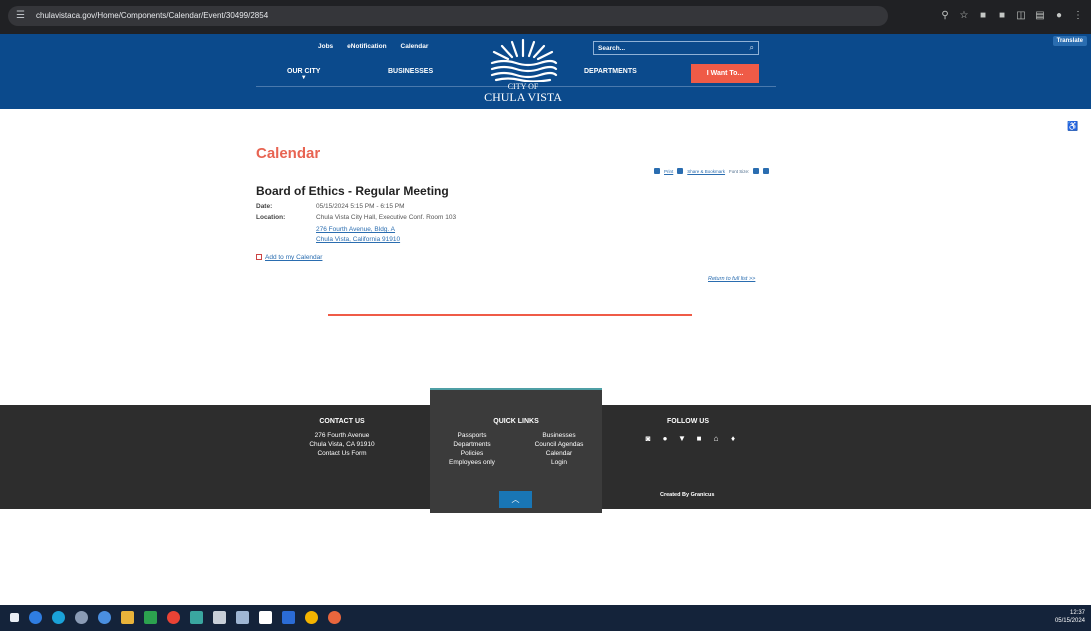 This screenshot has width=1091, height=631. I want to click on contact-address-line1: 276 Fourth Avenue, so click(342, 435).